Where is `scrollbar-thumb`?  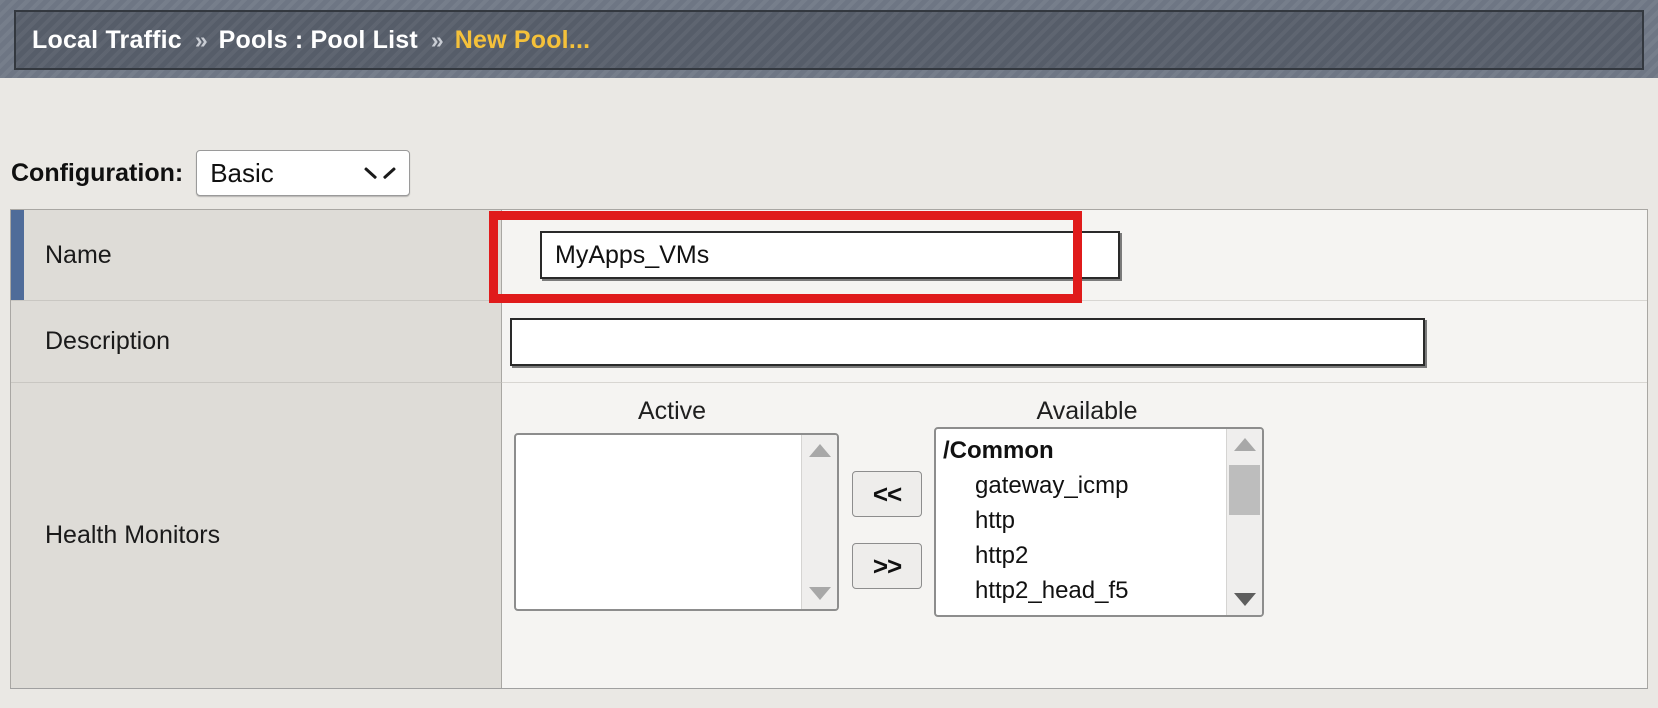
scrollbar-thumb is located at coordinates (1244, 490).